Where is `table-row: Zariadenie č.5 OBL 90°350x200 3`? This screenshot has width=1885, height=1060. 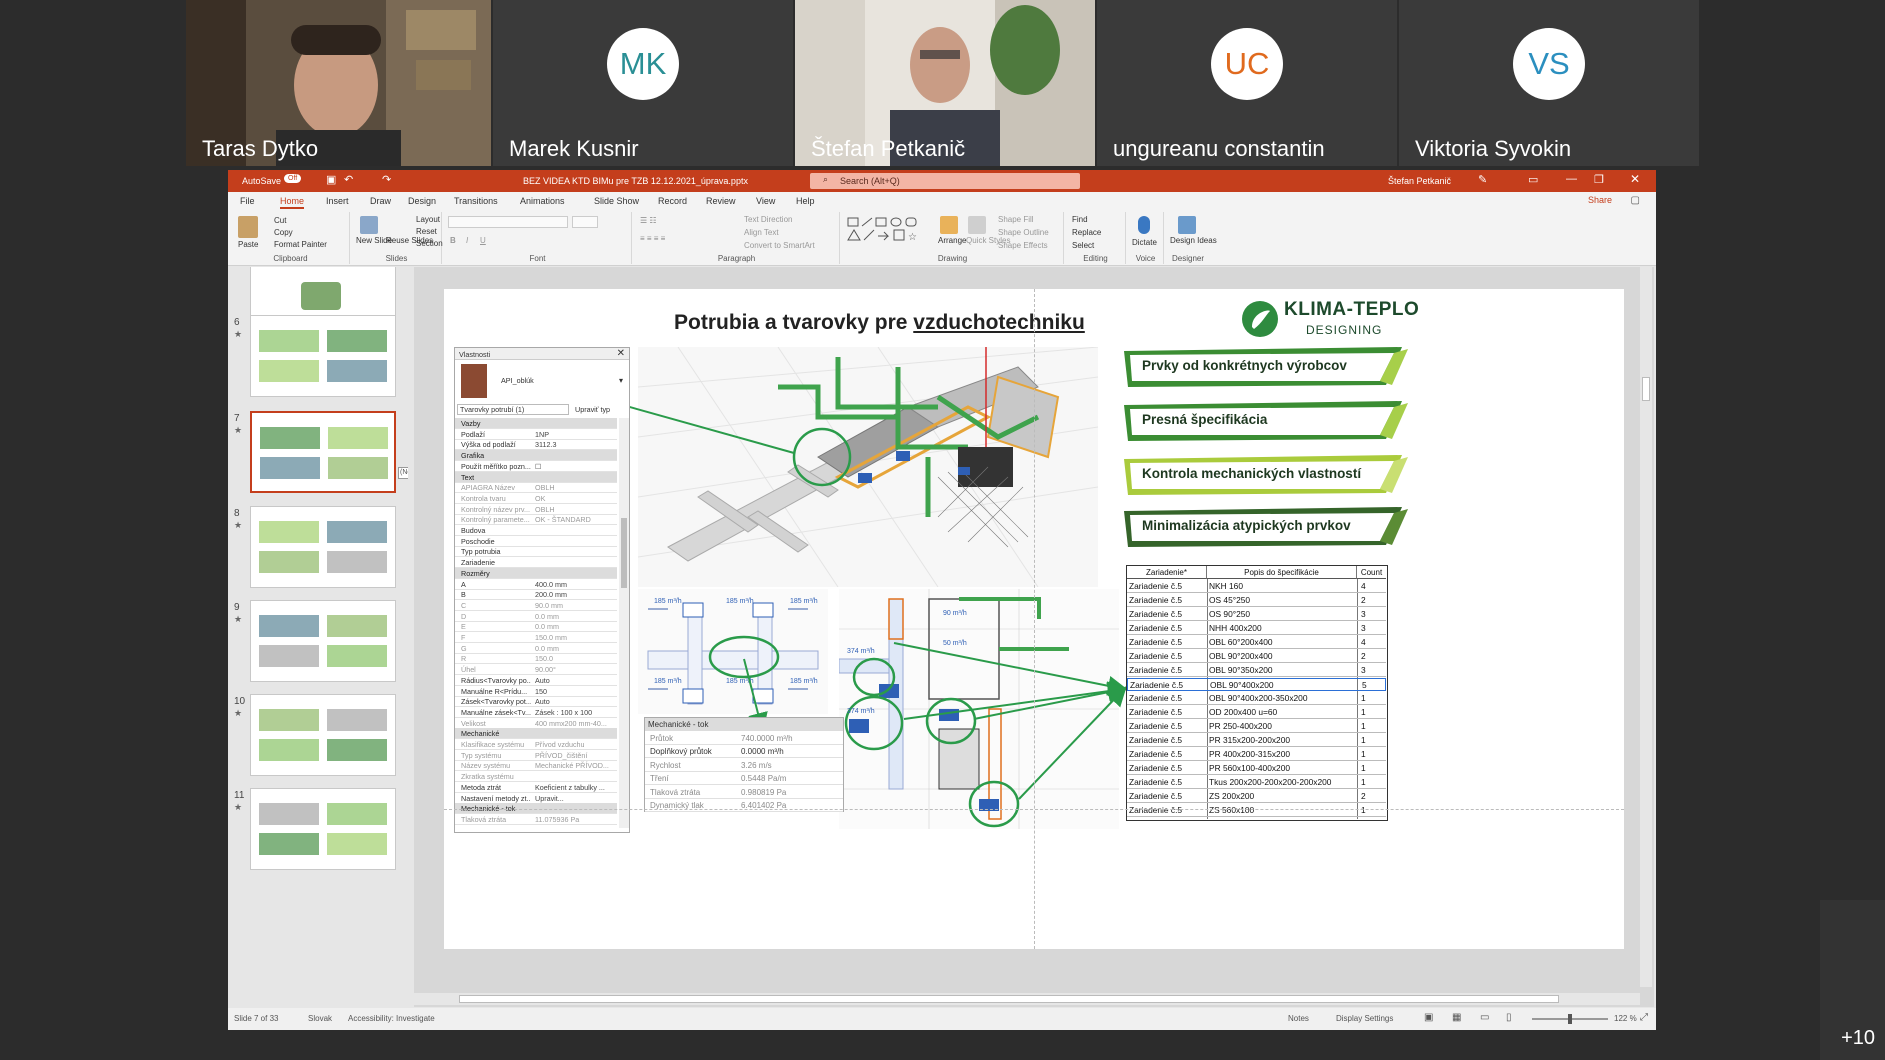
table-row: Zariadenie č.5 OBL 90°350x200 3 is located at coordinates (1256, 671).